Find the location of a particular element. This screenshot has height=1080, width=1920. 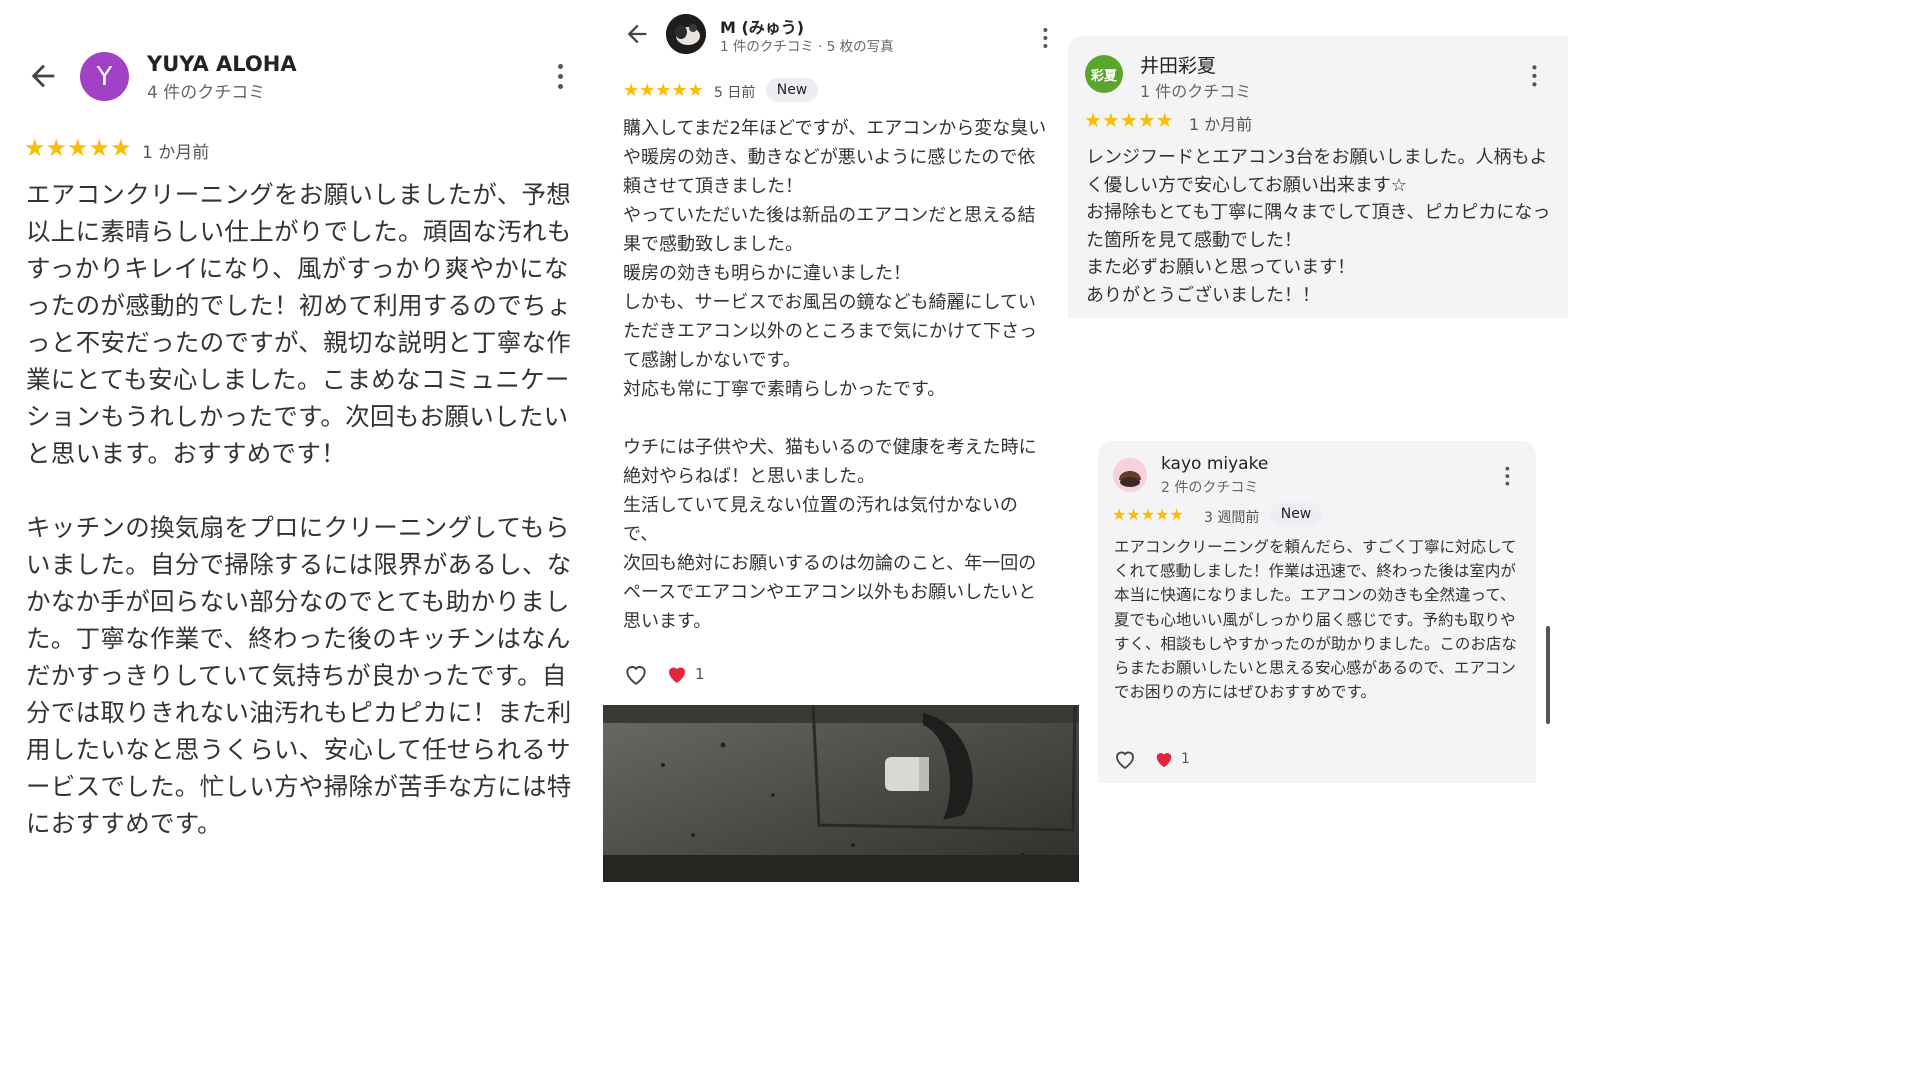

review-count: 2 件のクチコミ is located at coordinates (1210, 488).